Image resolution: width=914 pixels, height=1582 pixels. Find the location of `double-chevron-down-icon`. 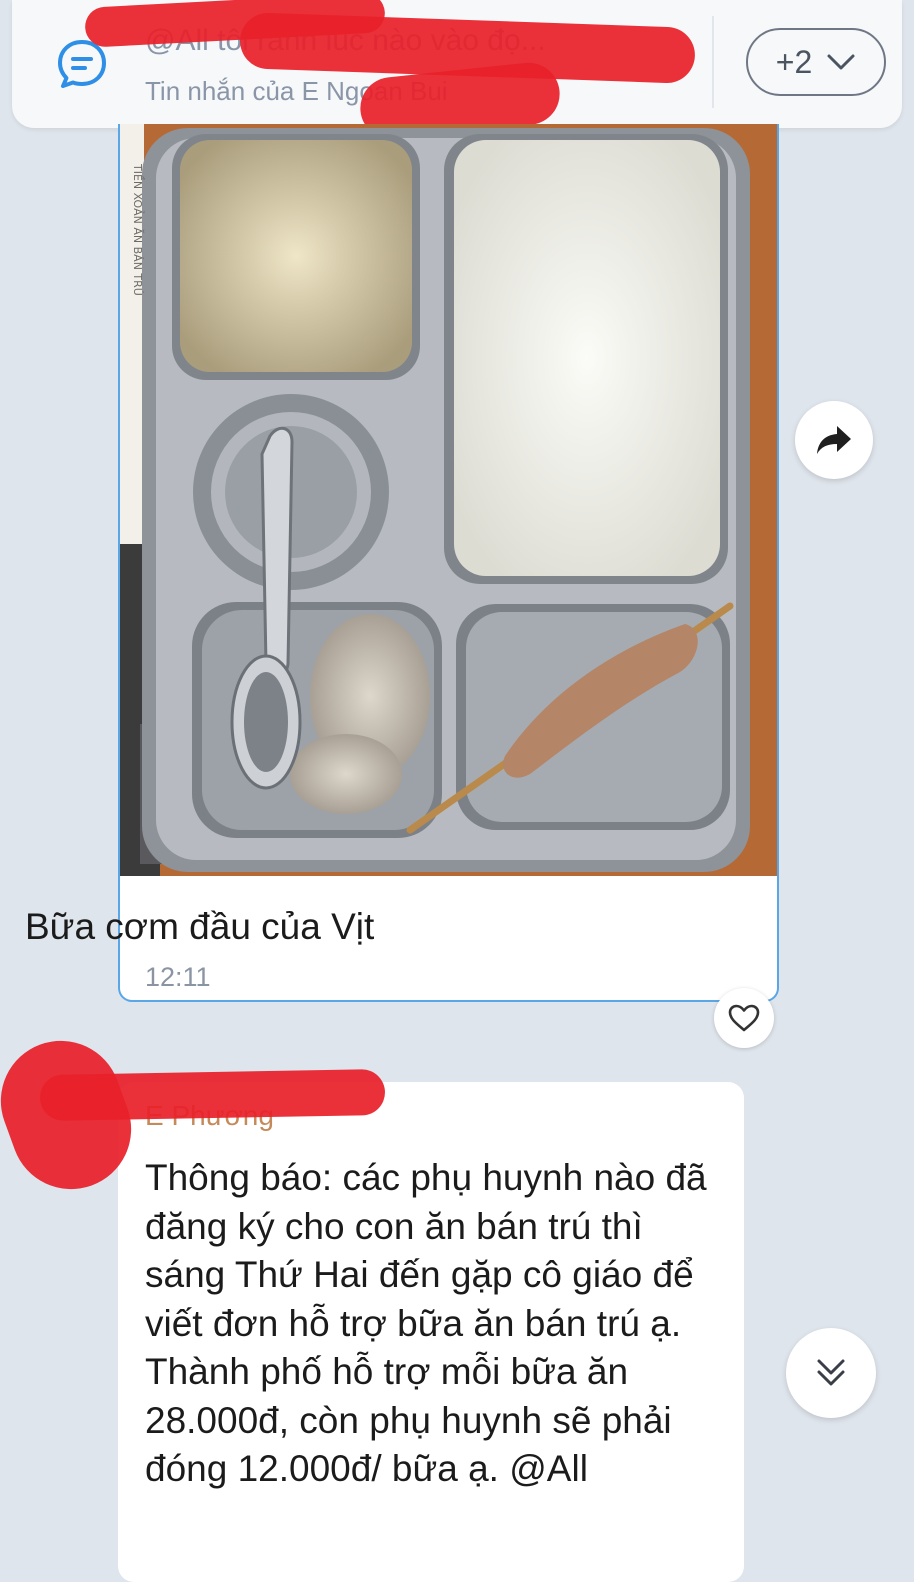

double-chevron-down-icon is located at coordinates (831, 1372).